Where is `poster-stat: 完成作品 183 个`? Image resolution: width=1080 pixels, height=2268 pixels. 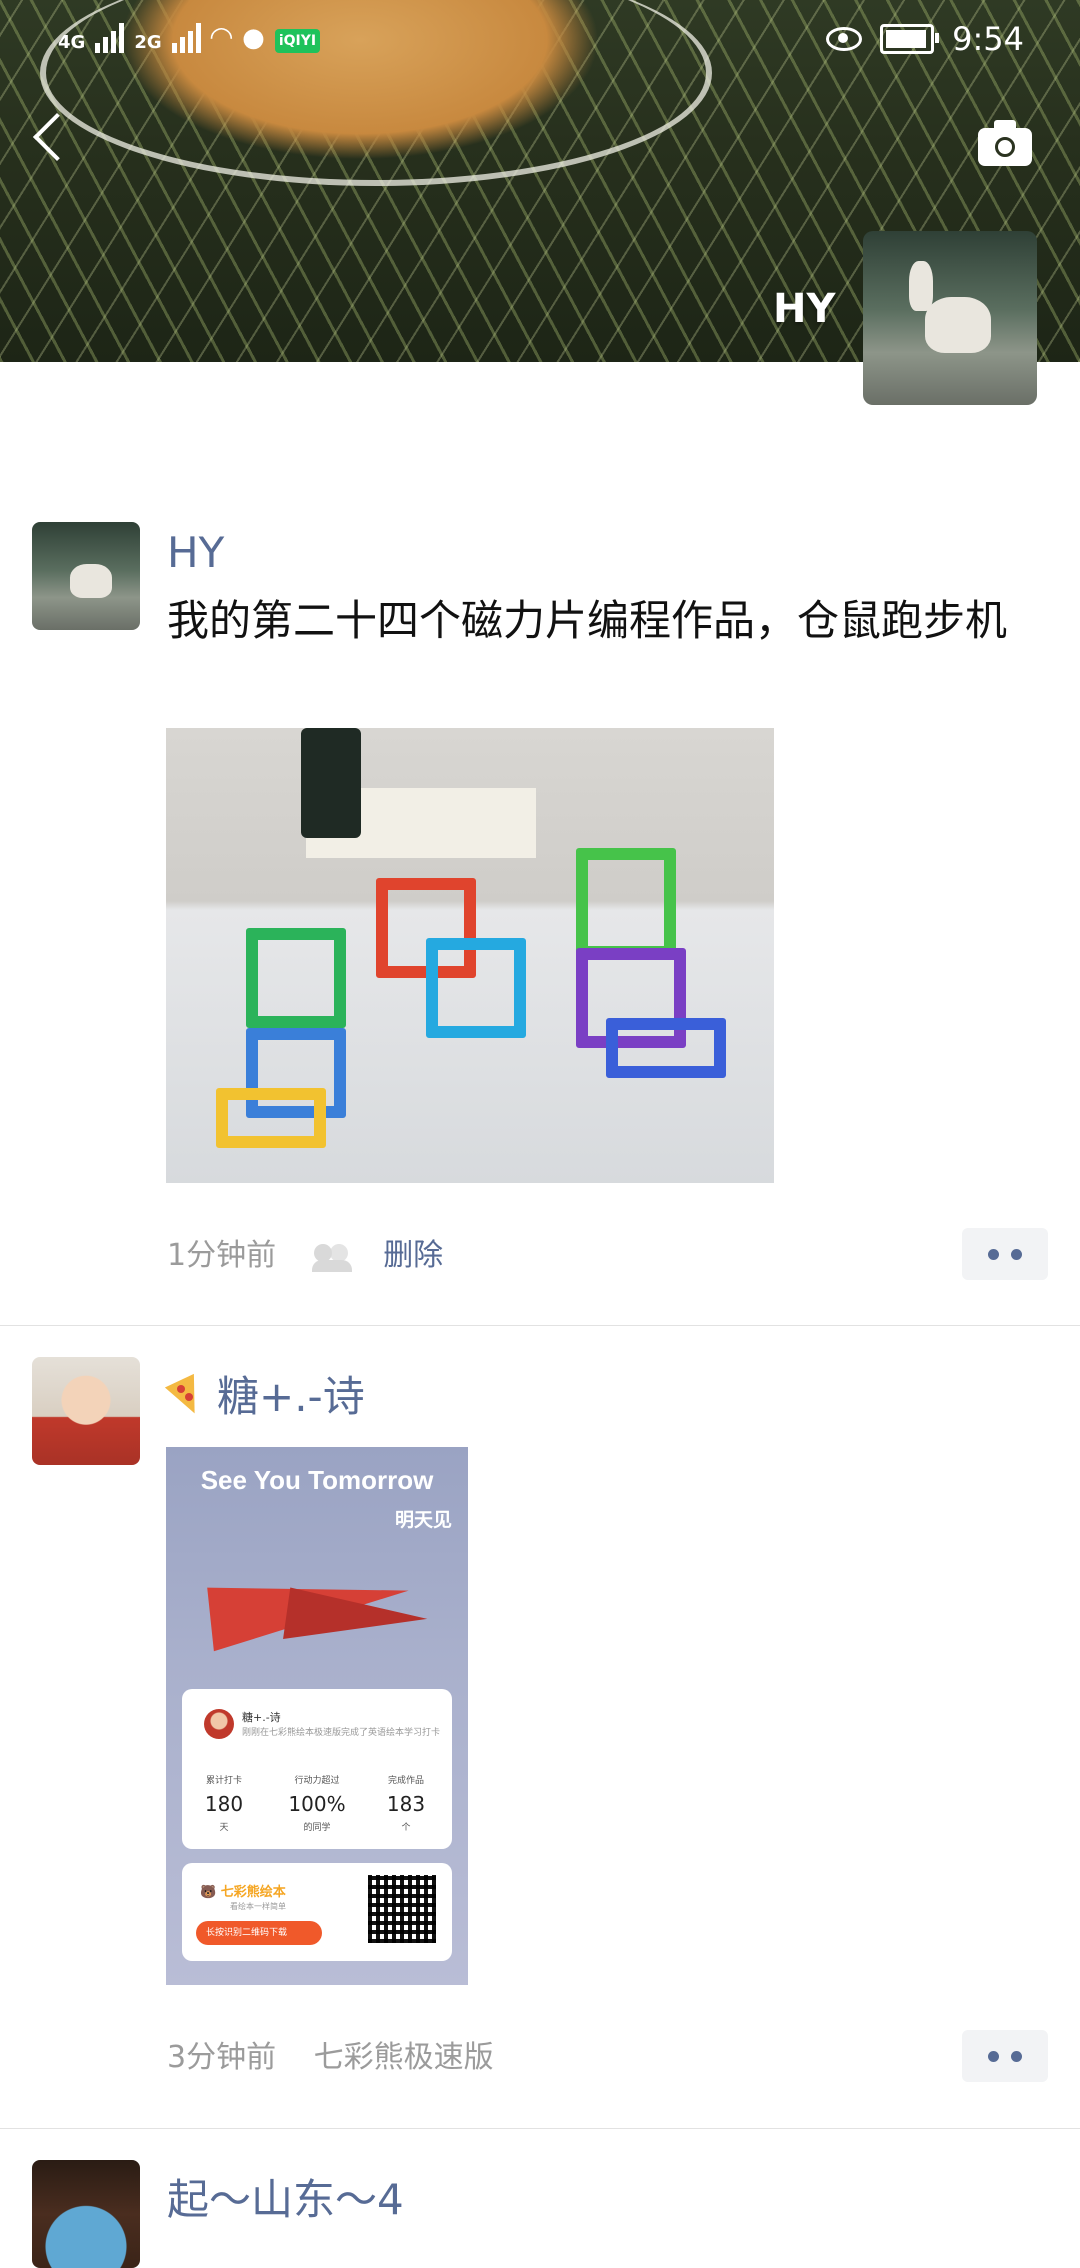
poster-stat: 完成作品 183 个 is located at coordinates (406, 1803).